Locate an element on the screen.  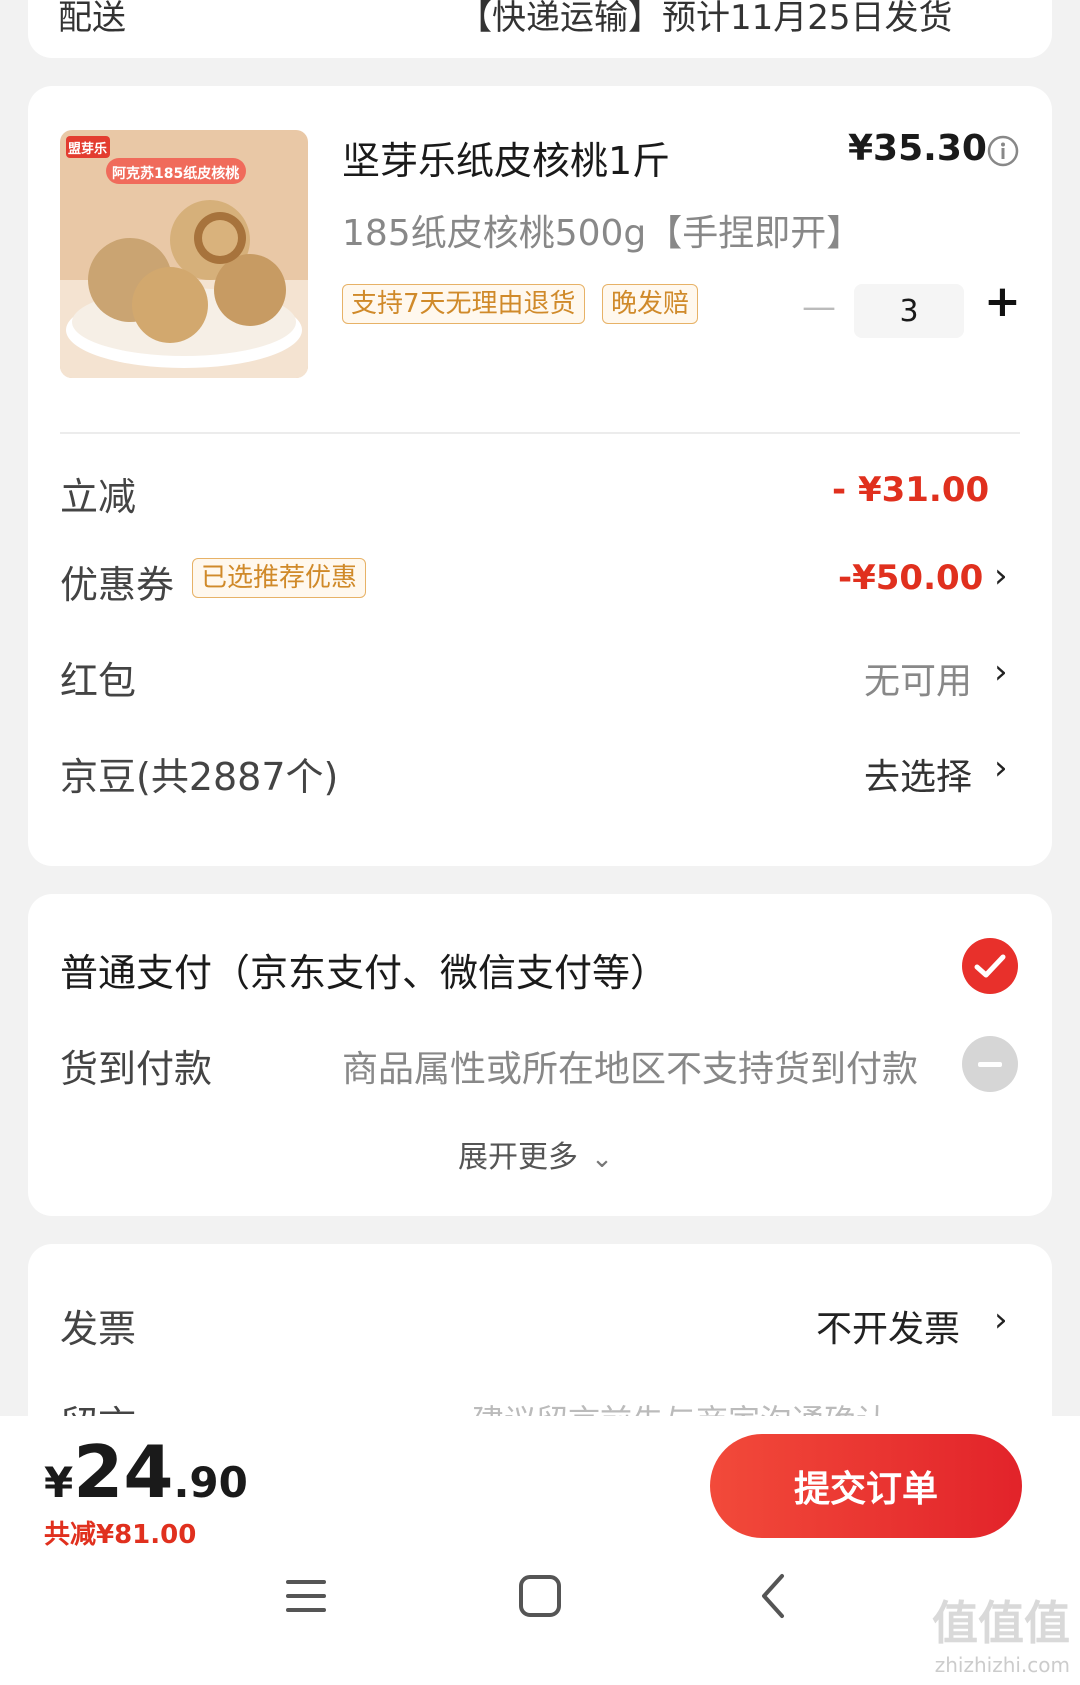
delivery-card: 配送 【快递运输】预计11月25日发货 is located at coordinates (540, 29).